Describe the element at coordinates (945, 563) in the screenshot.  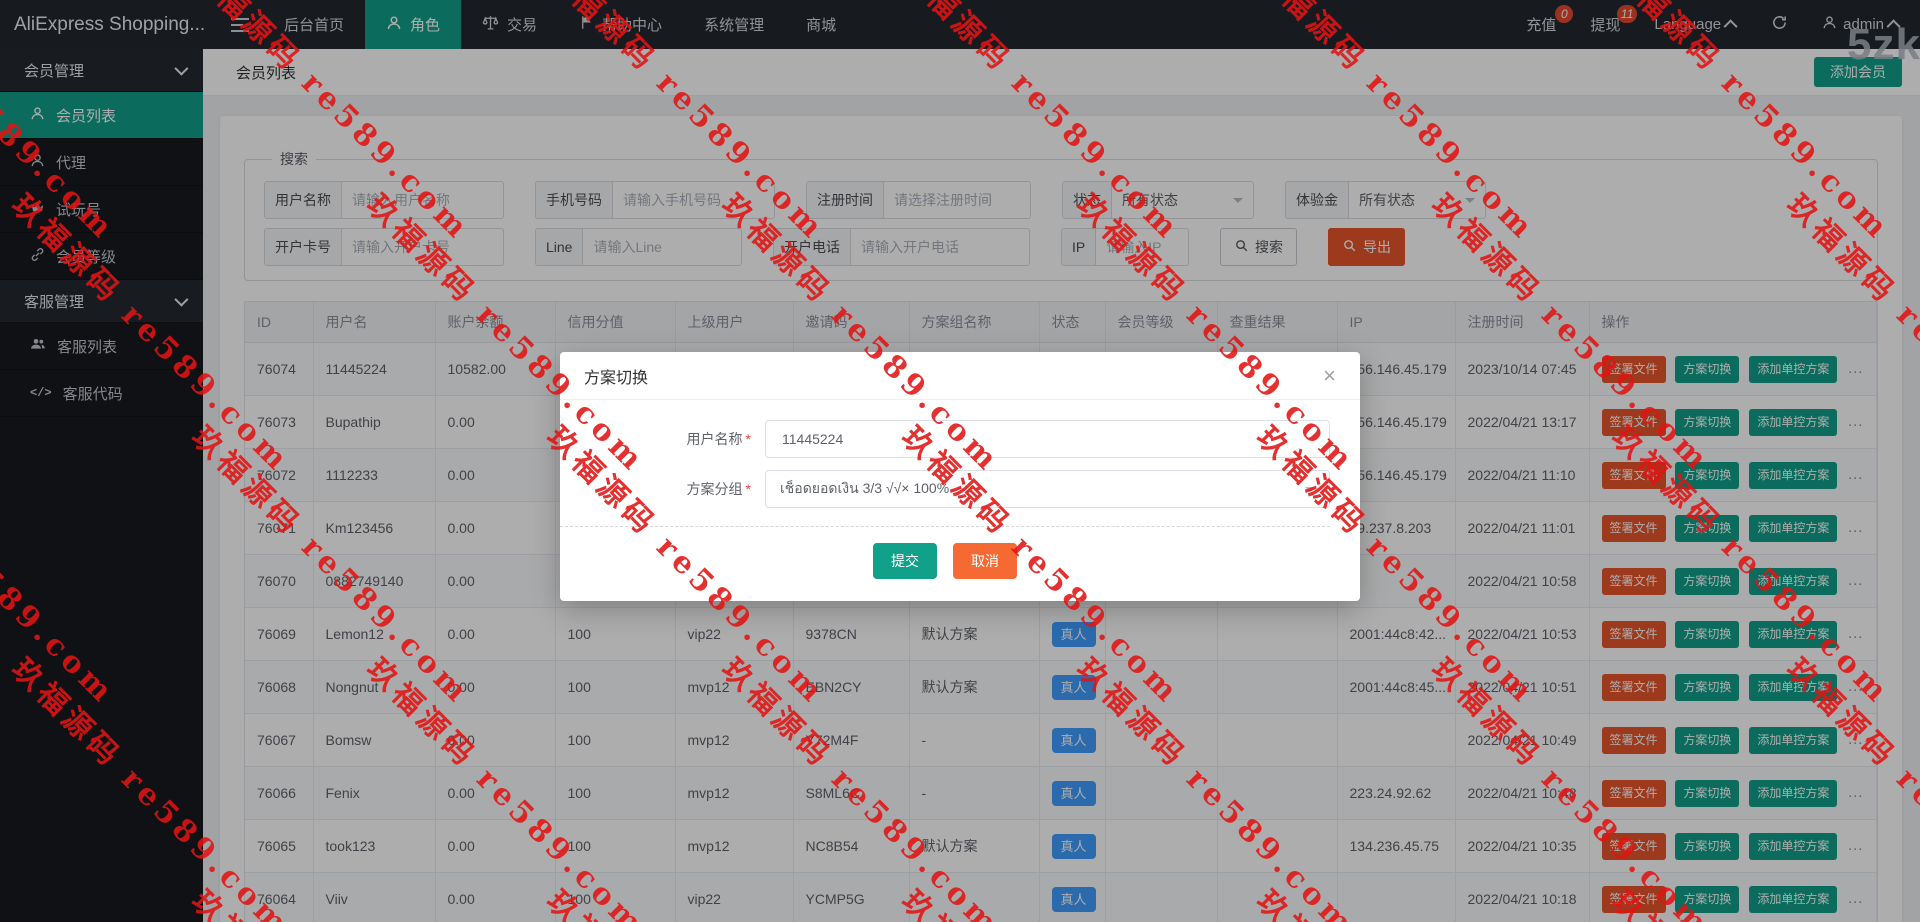
I see `modal-footer: 提交 取消` at that location.